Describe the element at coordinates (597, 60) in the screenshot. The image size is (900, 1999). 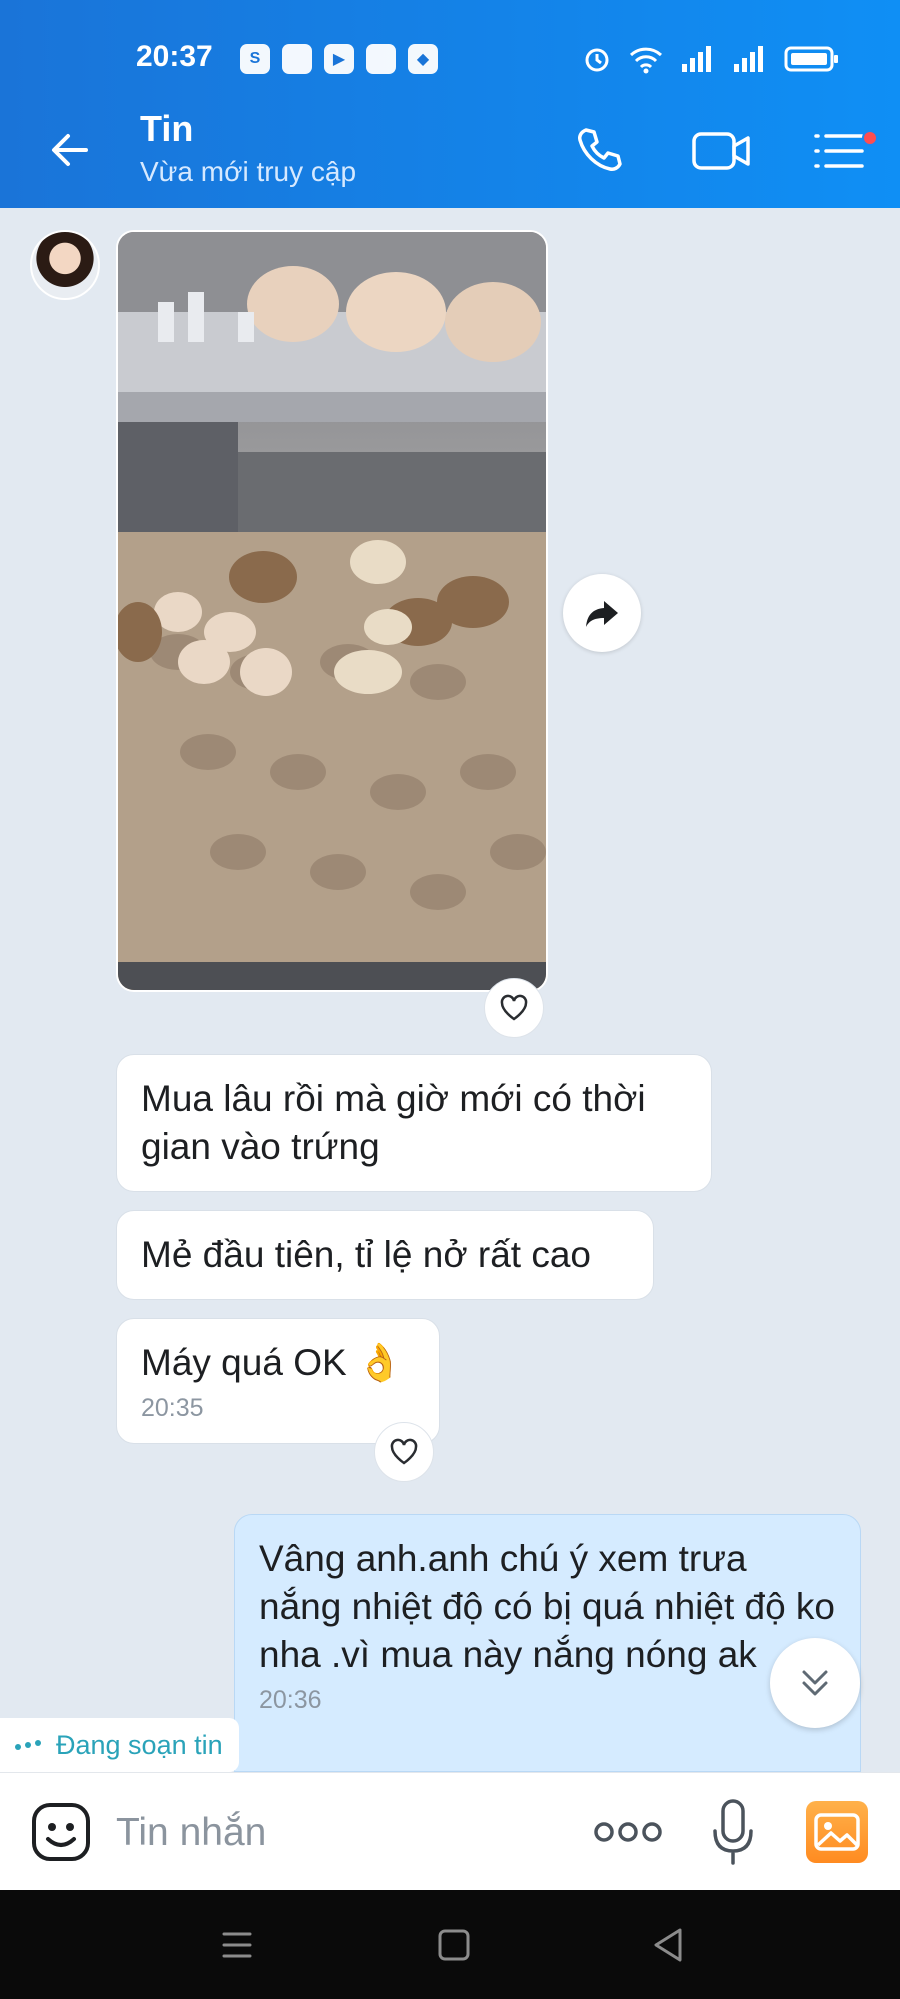
I see `alarm-icon` at that location.